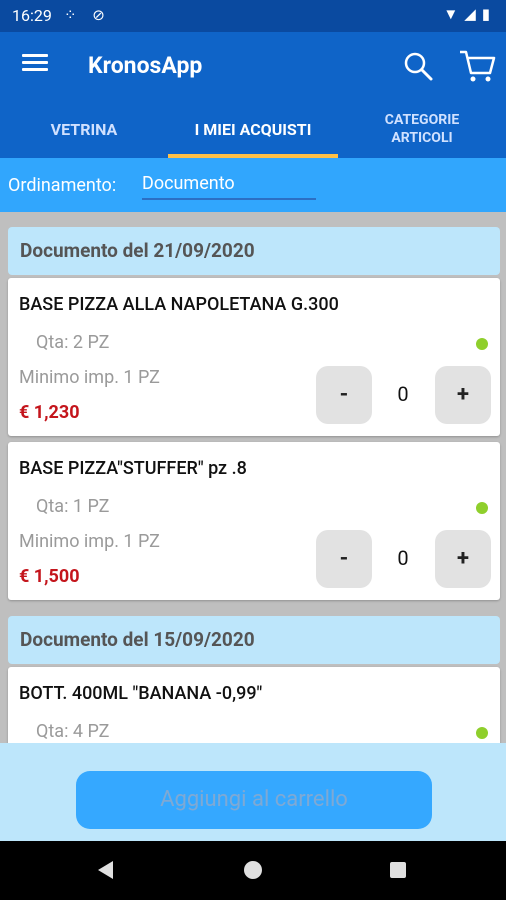  Describe the element at coordinates (84, 129) in the screenshot. I see `tab-vetrina: VETRINA` at that location.